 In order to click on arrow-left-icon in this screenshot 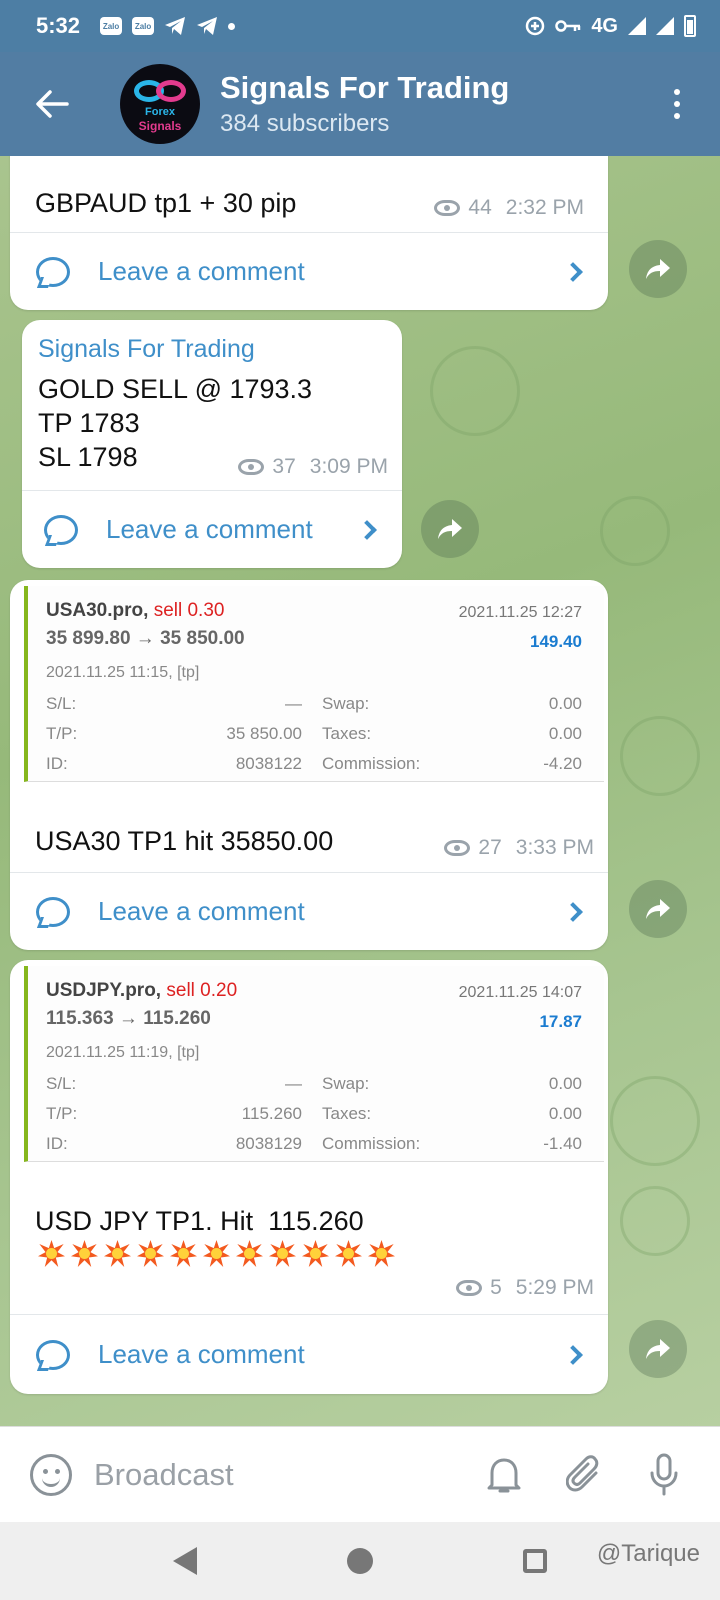, I will do `click(52, 104)`.